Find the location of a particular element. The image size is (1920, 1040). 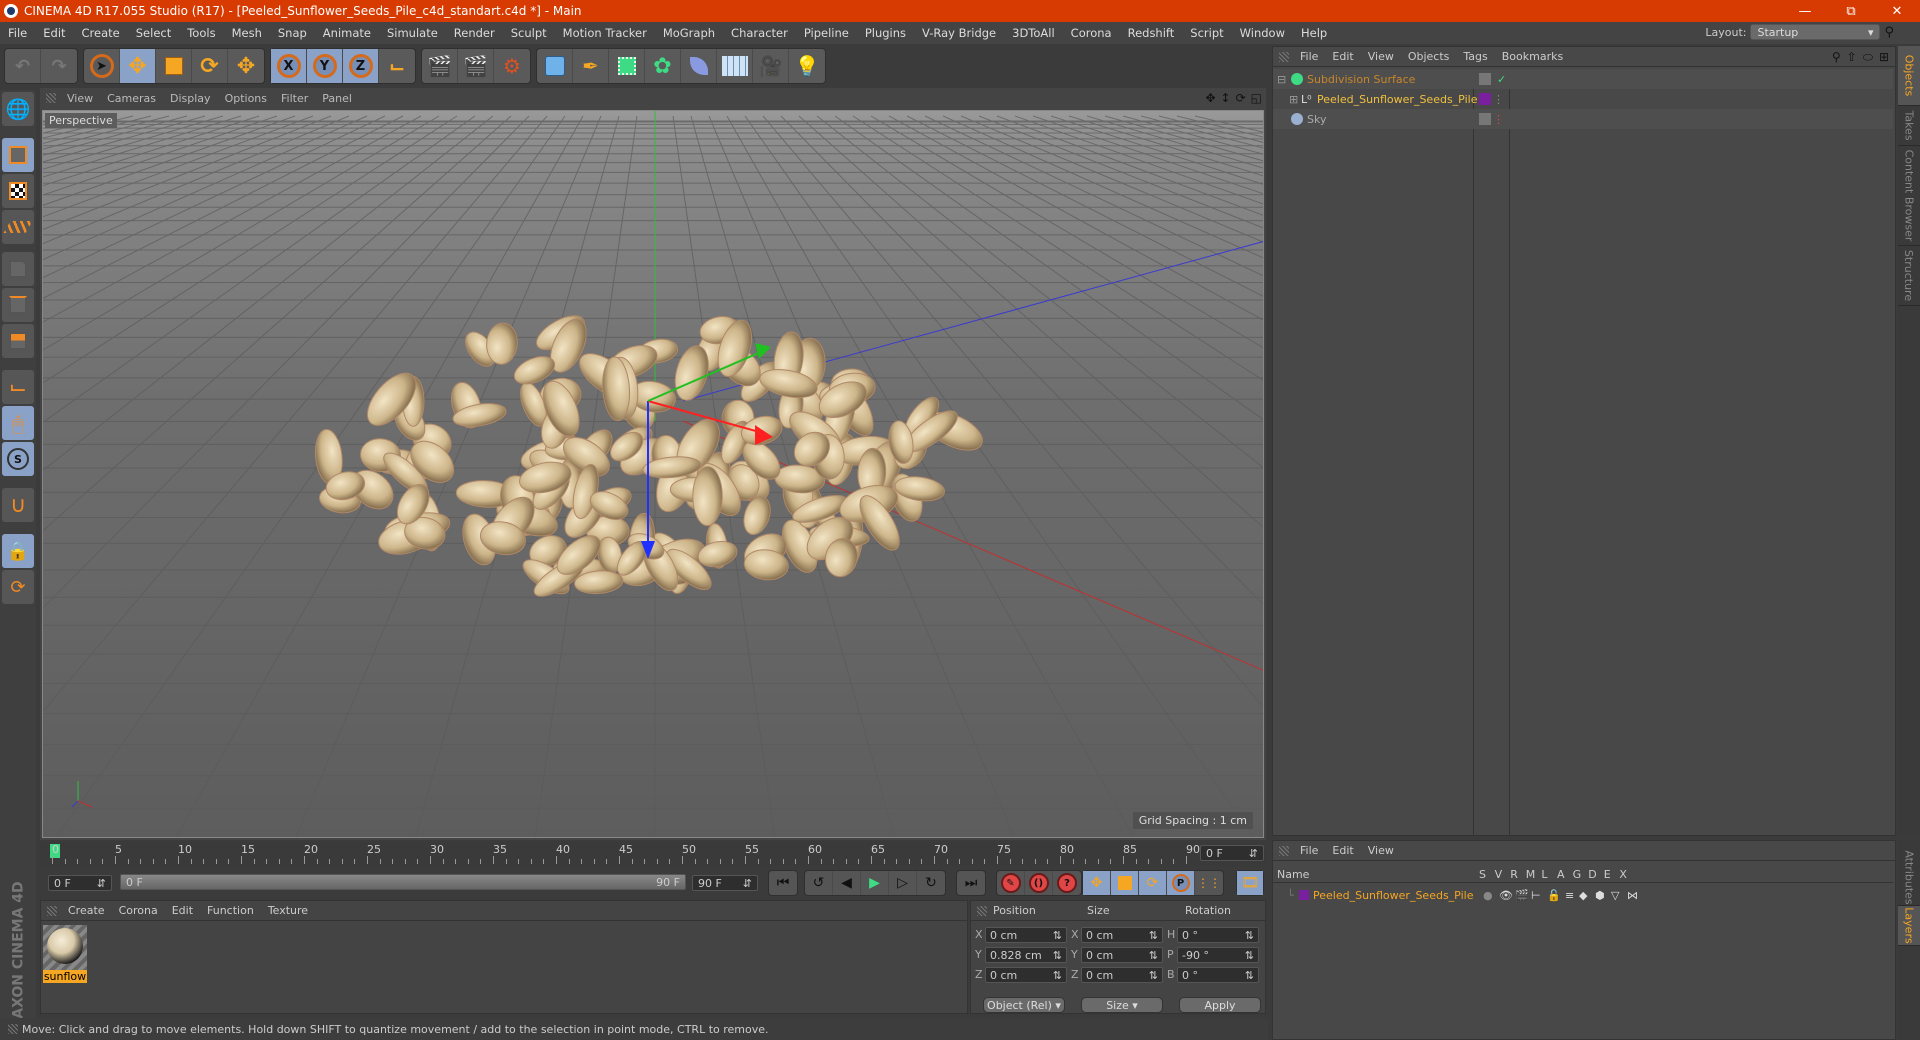

object-menu-edit: Edit is located at coordinates (1342, 56).